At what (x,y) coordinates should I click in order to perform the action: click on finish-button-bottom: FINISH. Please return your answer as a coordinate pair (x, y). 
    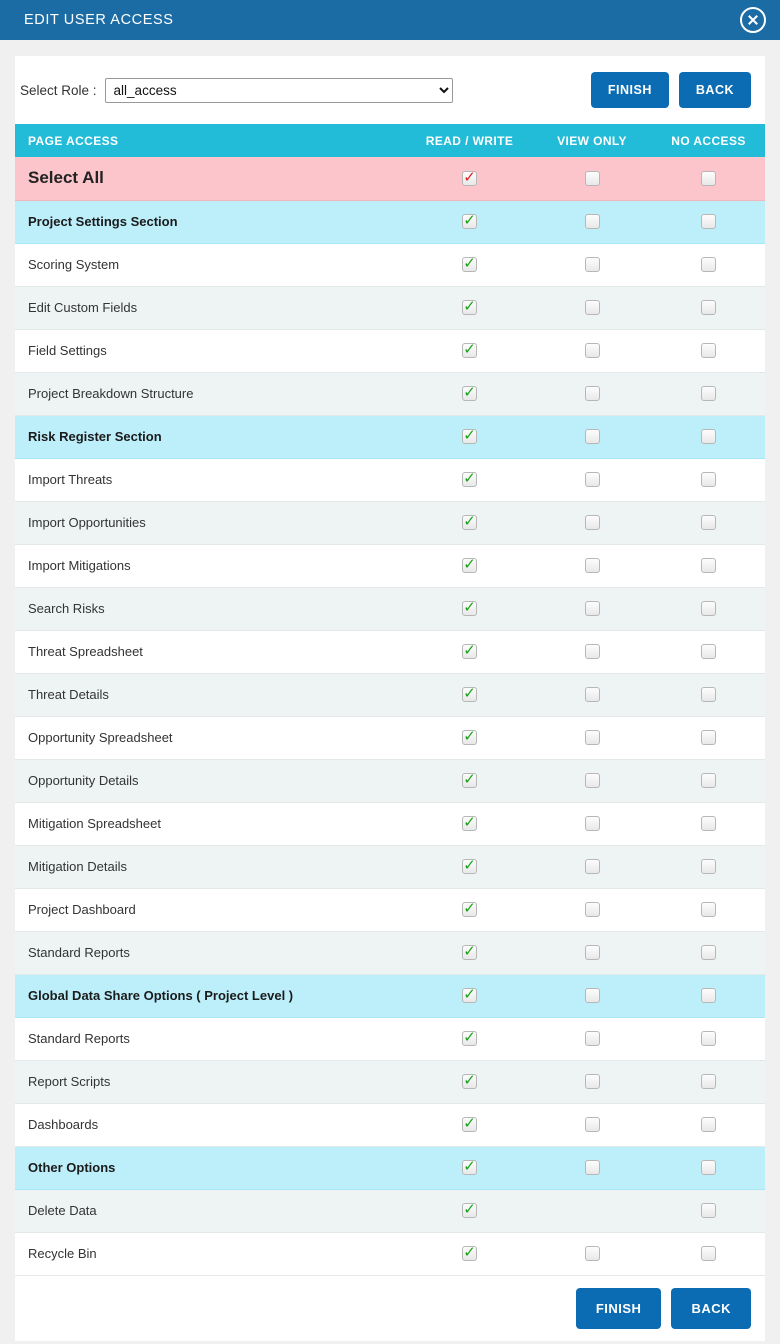
    Looking at the image, I should click on (618, 1308).